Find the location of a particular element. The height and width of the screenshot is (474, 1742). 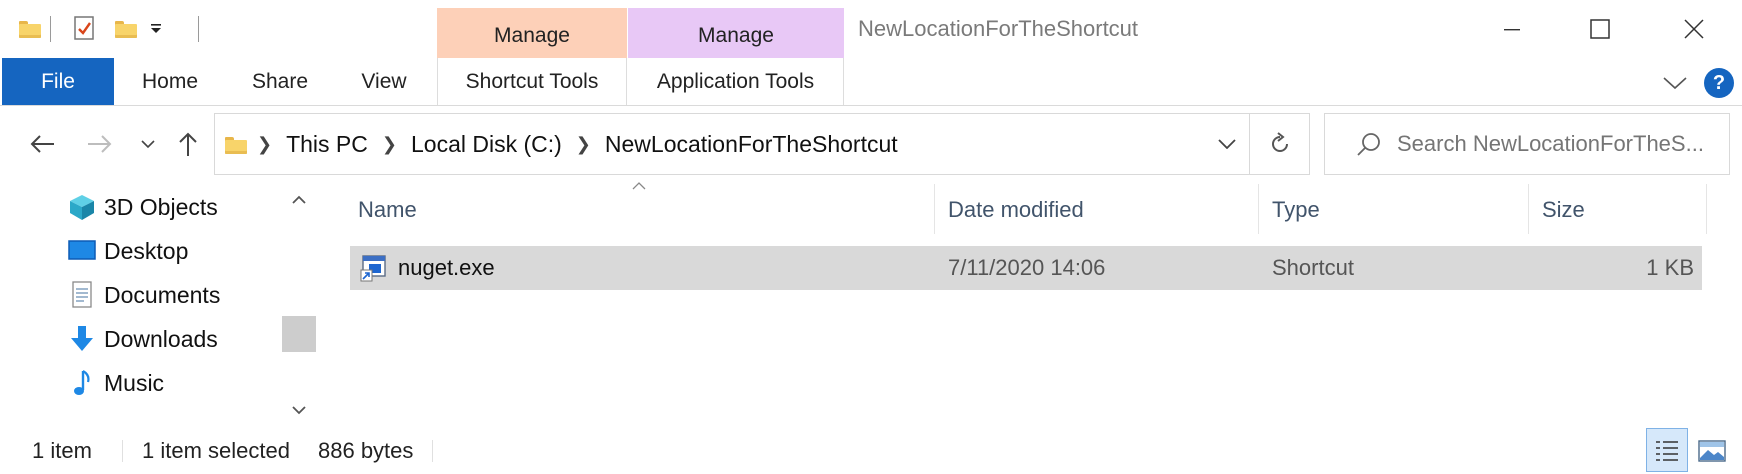

tab-file: File is located at coordinates (58, 81).